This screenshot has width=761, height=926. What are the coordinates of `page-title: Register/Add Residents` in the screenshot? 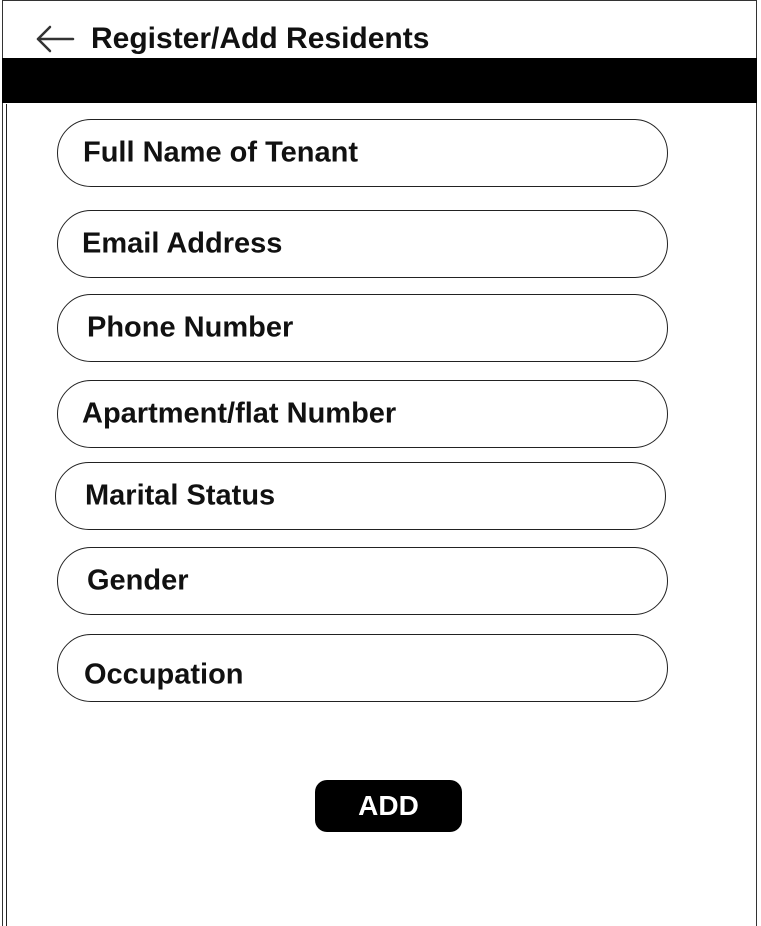 It's located at (260, 38).